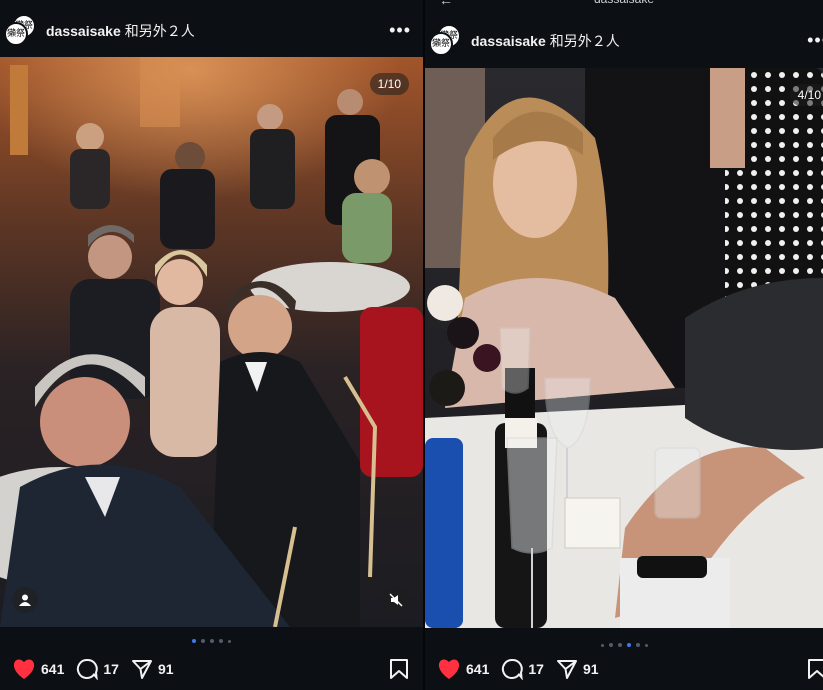 This screenshot has width=823, height=690. Describe the element at coordinates (446, 4) in the screenshot. I see `back-arrow-icon: ←` at that location.